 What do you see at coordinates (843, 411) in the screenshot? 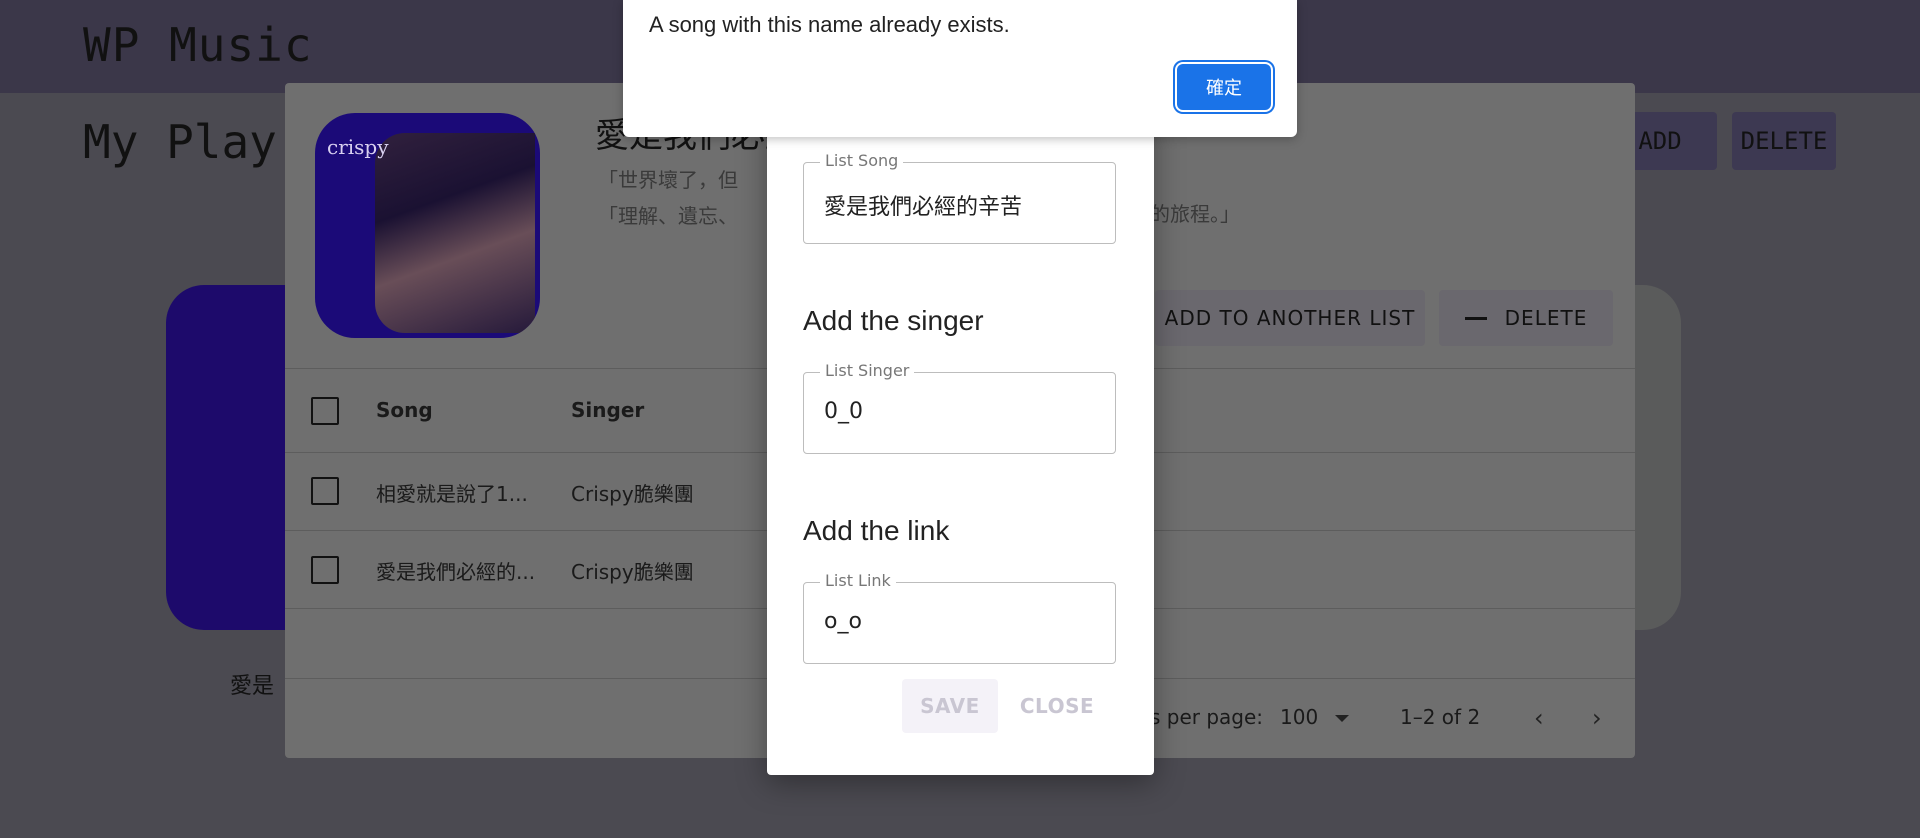
I see `singer-field-value: 0_0` at bounding box center [843, 411].